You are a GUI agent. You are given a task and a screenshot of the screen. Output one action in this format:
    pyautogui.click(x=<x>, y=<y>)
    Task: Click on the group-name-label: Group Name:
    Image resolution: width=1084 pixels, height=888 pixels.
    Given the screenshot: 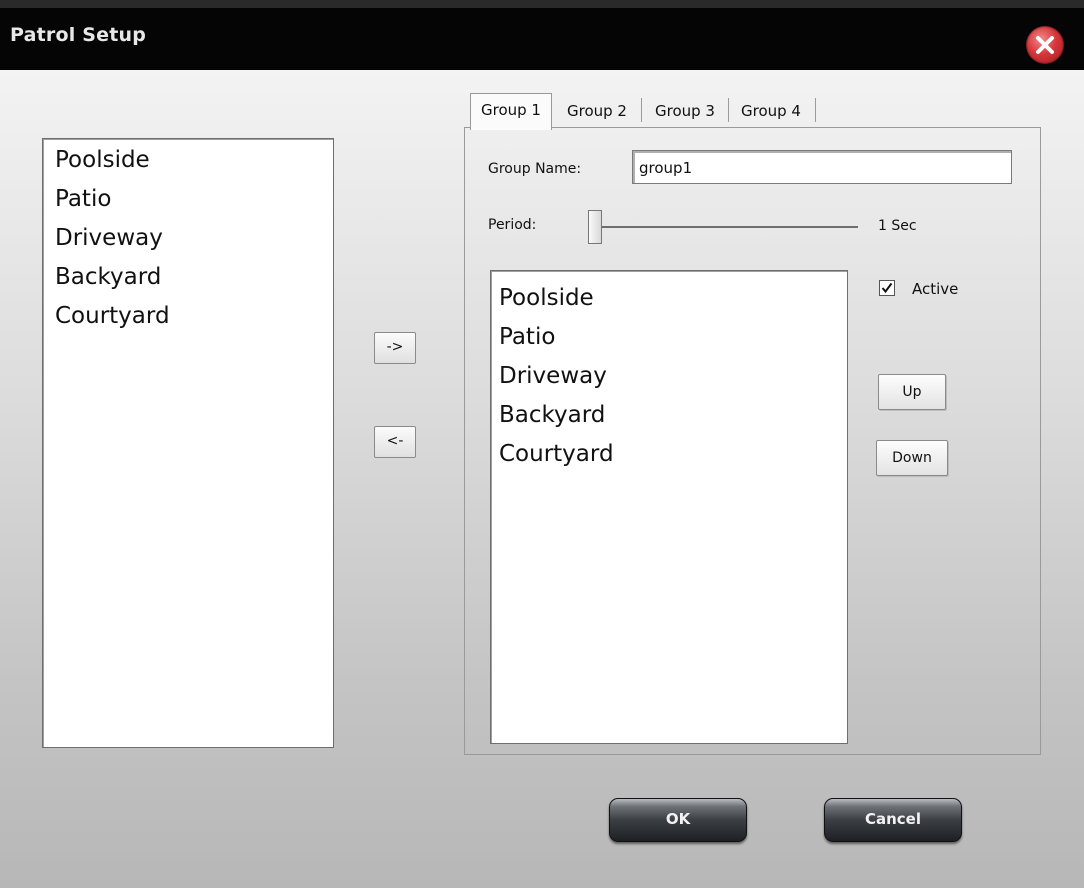 What is the action you would take?
    pyautogui.click(x=535, y=169)
    